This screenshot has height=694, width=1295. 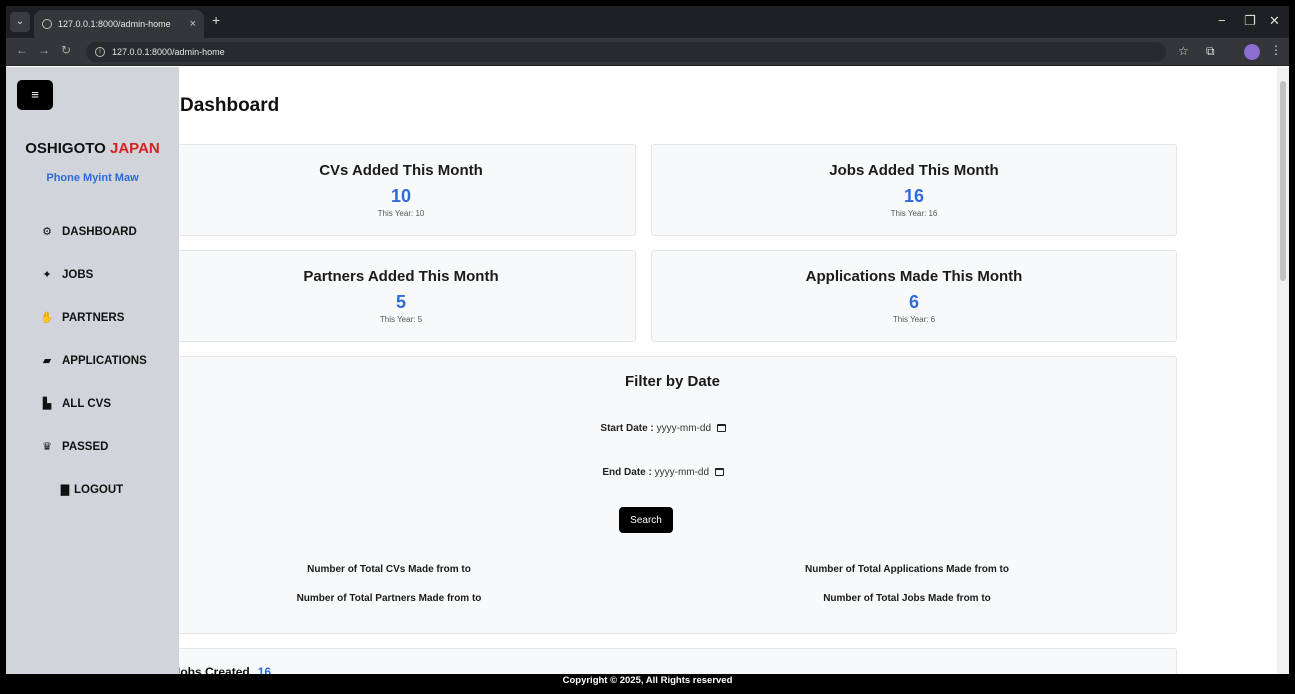 What do you see at coordinates (684, 428) in the screenshot?
I see `start-date-placeholder: yyyy-mm-dd` at bounding box center [684, 428].